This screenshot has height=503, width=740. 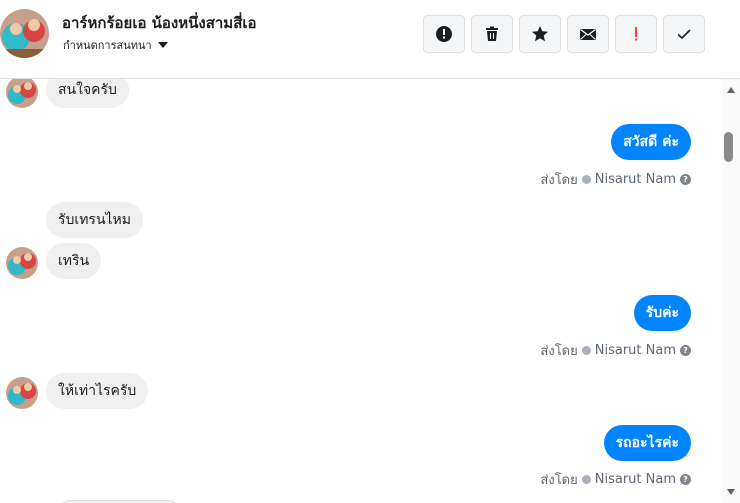 I want to click on conversation-settings: กำหนดการสนทนา, so click(x=115, y=45).